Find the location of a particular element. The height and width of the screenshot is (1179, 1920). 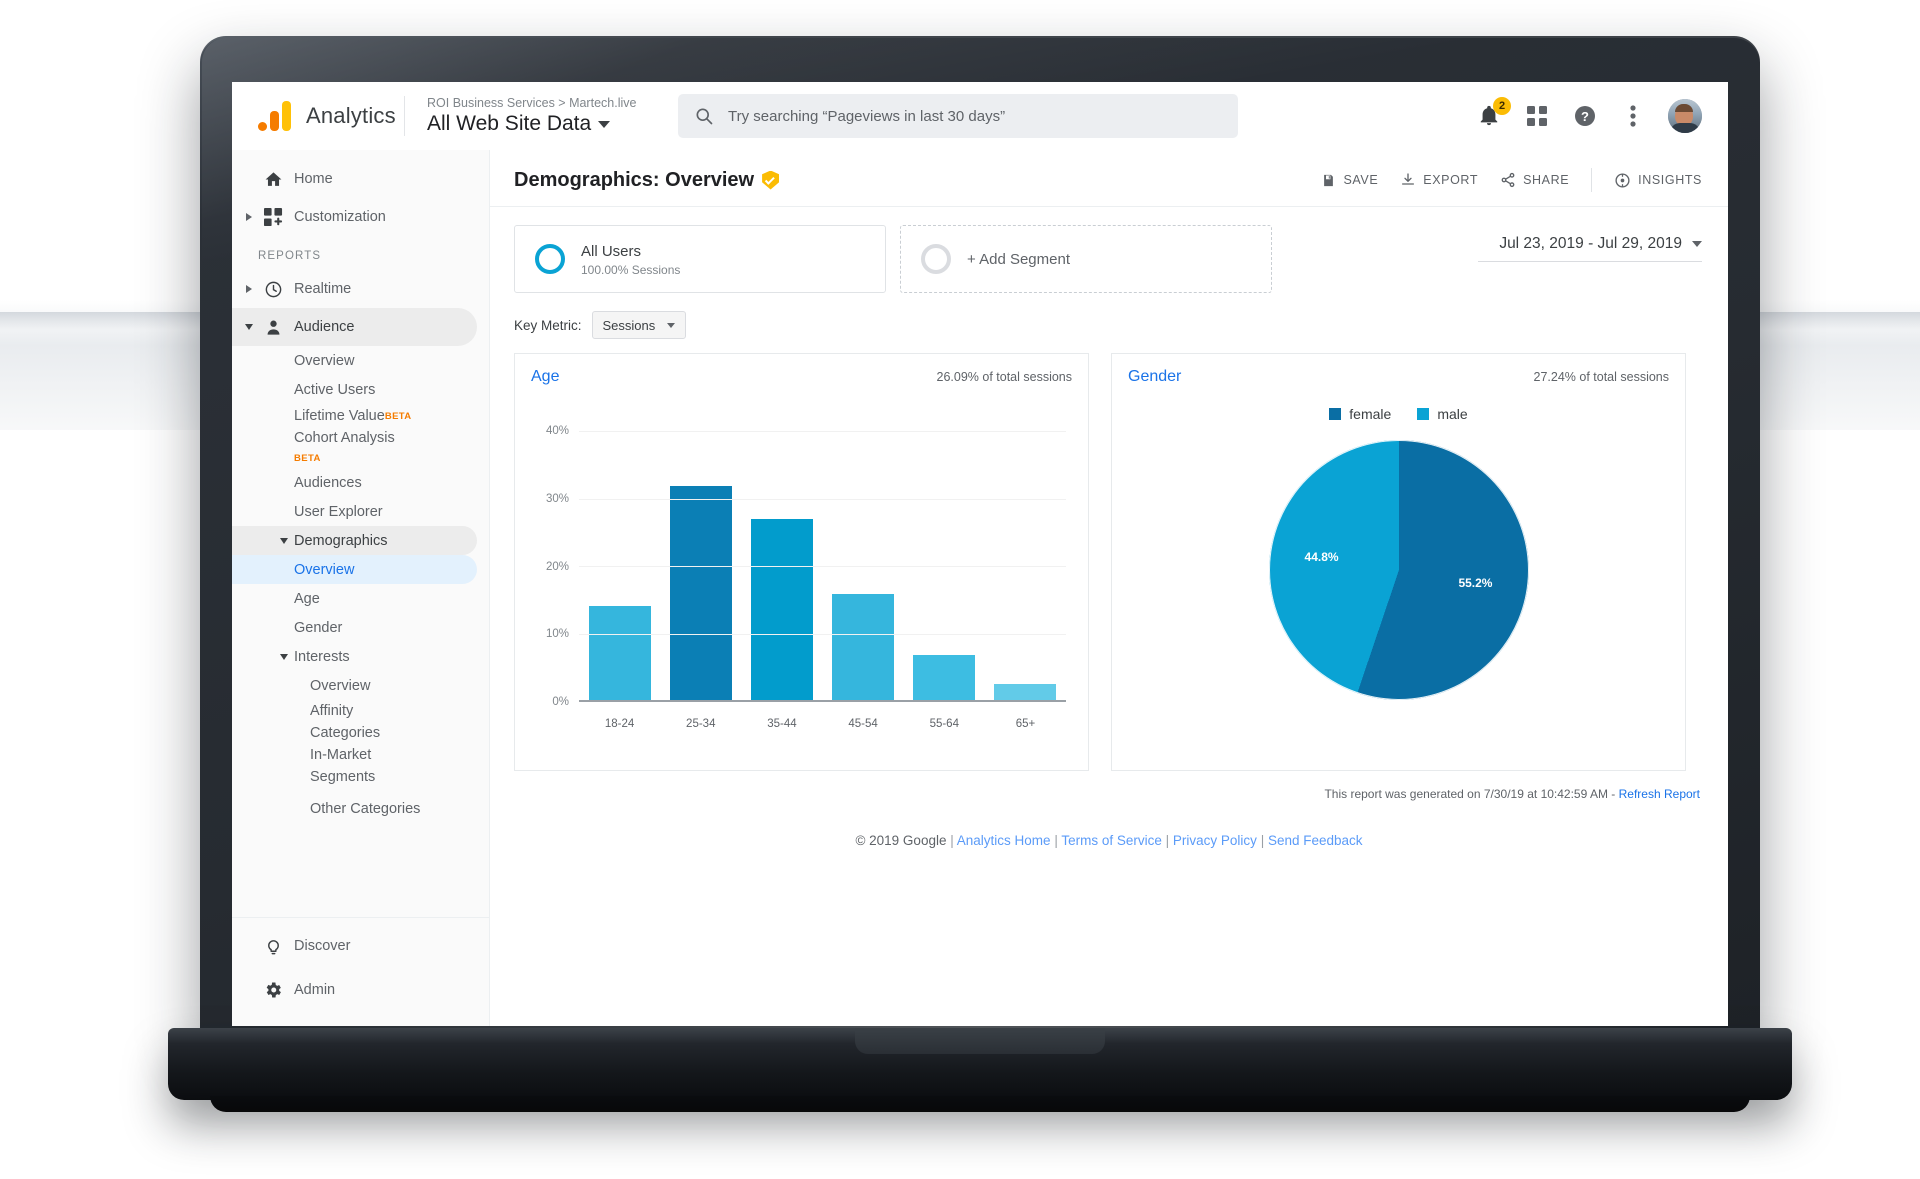

help-circle-icon: ? is located at coordinates (1585, 116).